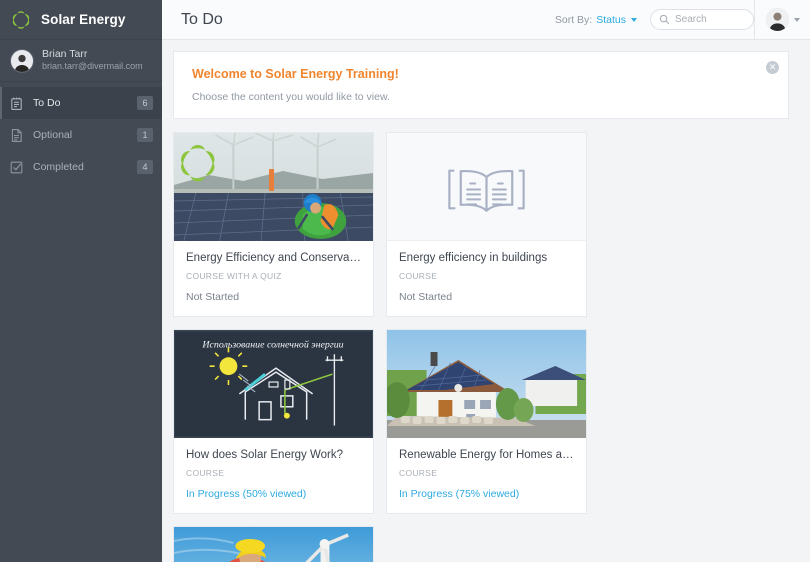 The image size is (810, 562). I want to click on sort-by-label: Sort By:, so click(573, 19).